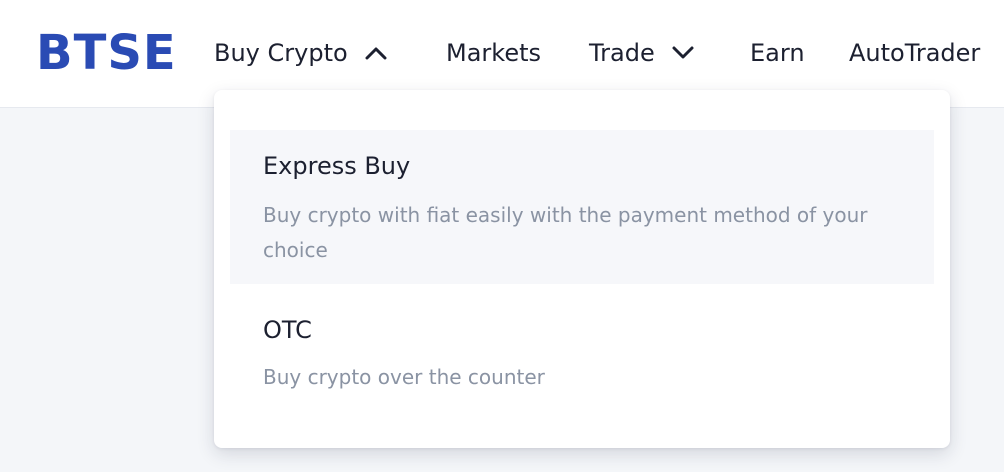 This screenshot has height=472, width=1004. I want to click on nav-item-buy-crypto: Buy Crypto, so click(301, 53).